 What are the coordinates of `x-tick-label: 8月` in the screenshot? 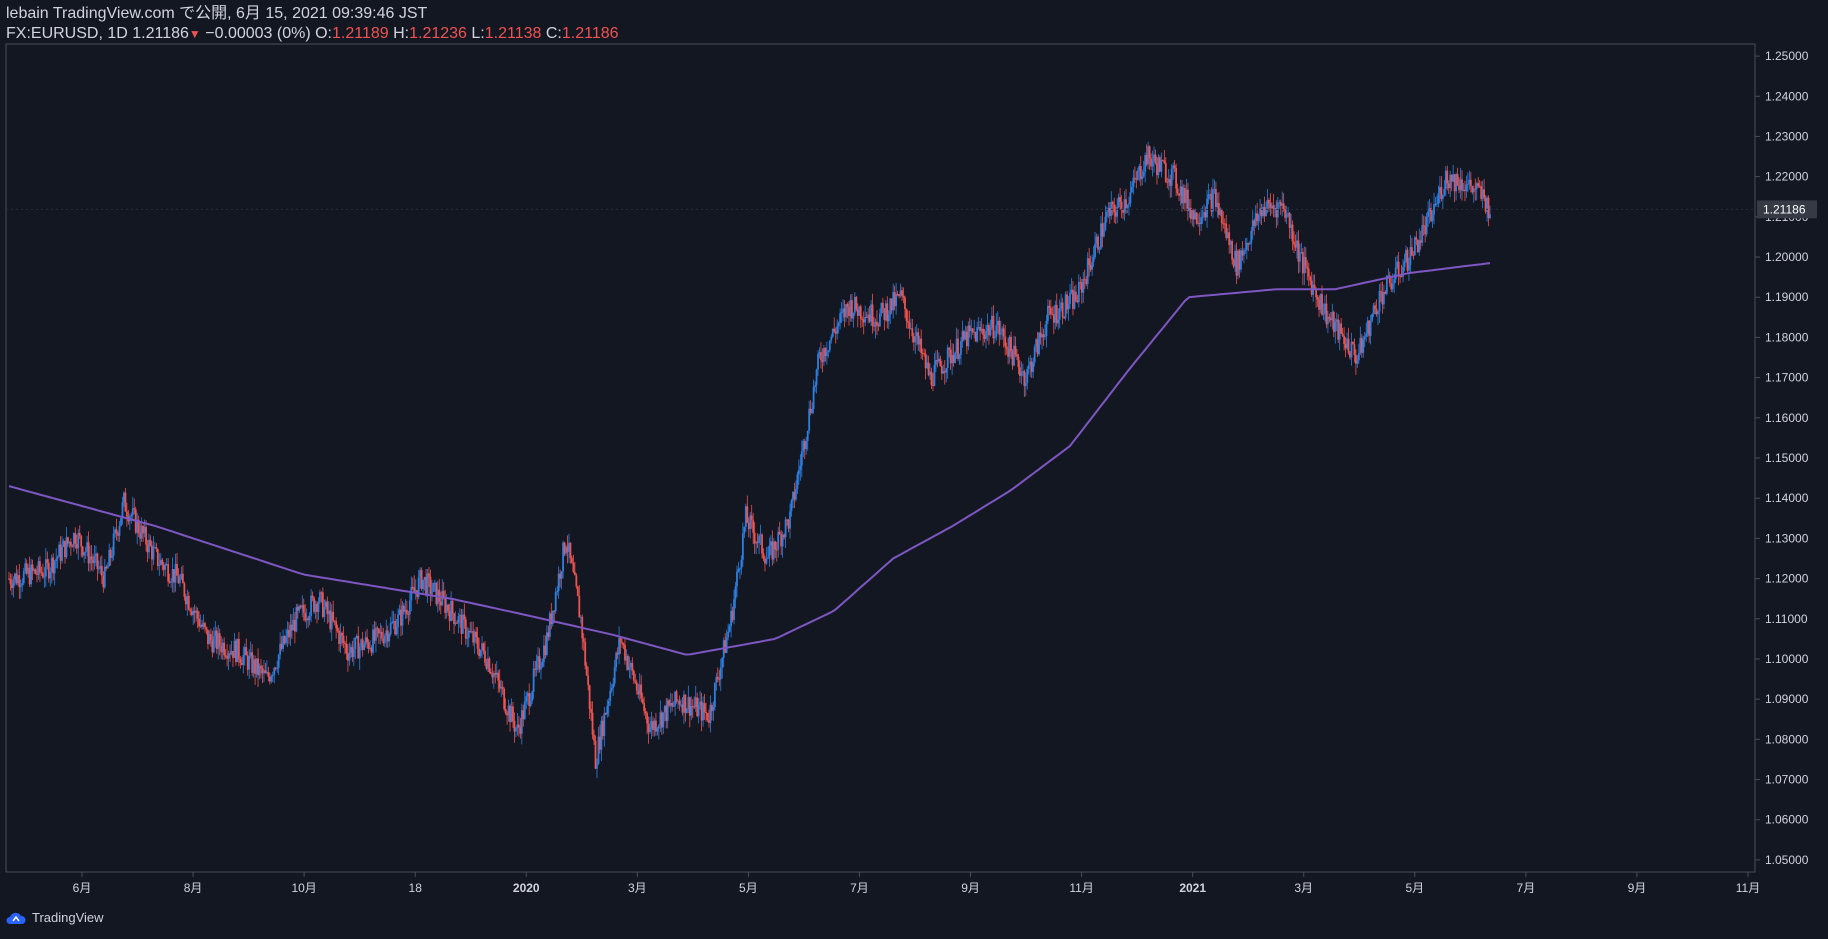 It's located at (193, 888).